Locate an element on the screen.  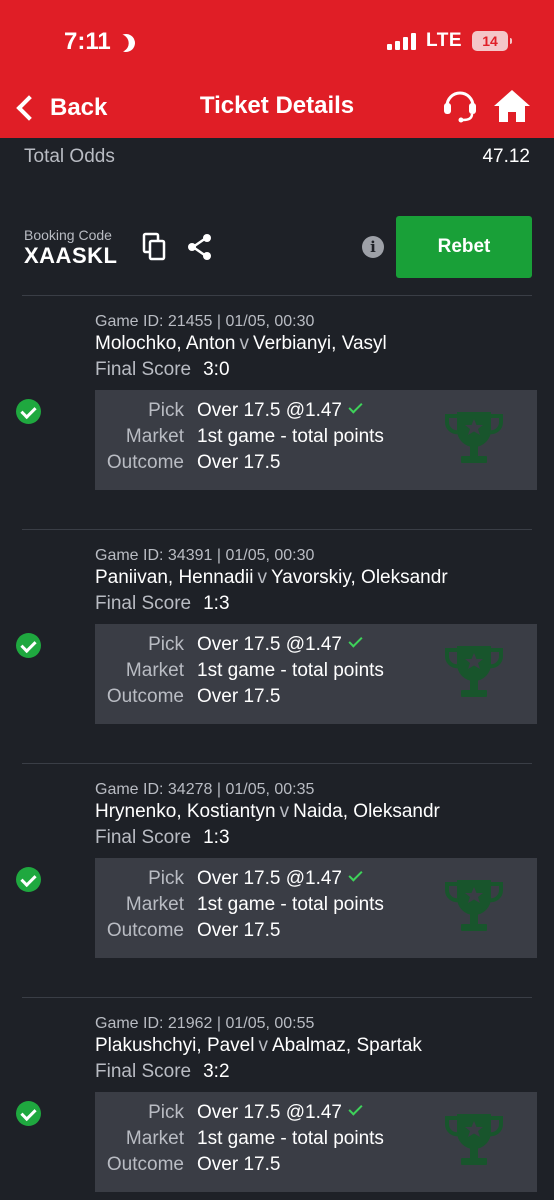
status-time: 7:11 is located at coordinates (99, 42).